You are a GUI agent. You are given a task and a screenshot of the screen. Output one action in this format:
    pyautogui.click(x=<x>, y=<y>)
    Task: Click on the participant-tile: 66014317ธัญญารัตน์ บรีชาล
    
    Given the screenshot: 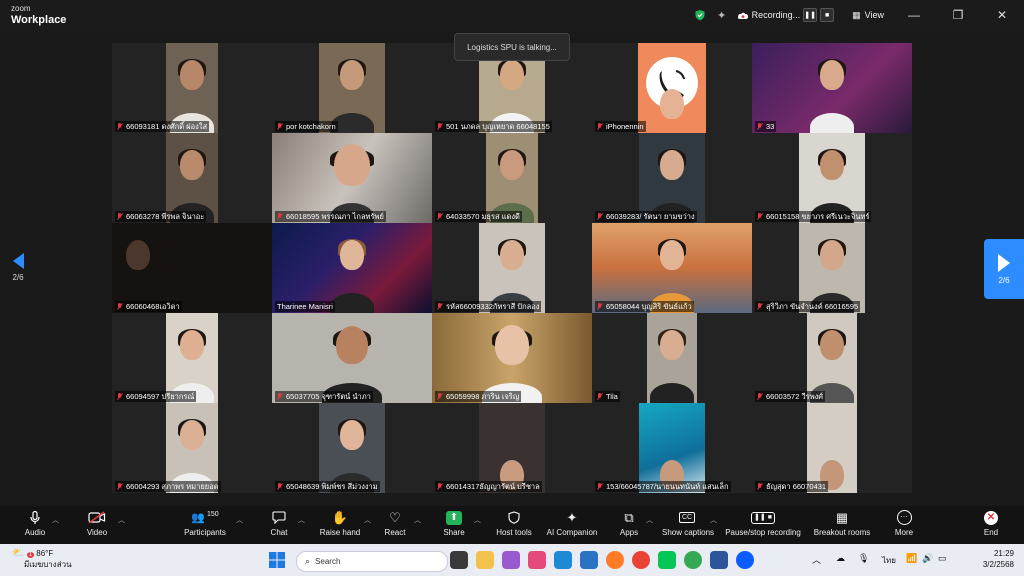 What is the action you would take?
    pyautogui.click(x=512, y=448)
    